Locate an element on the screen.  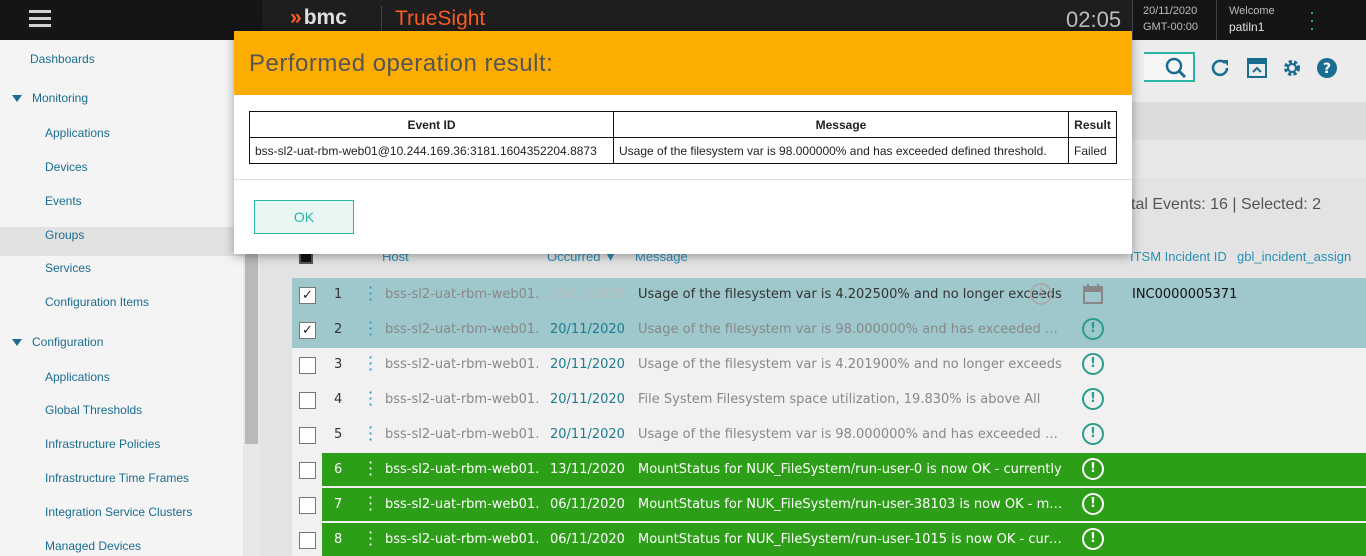
window-icon is located at coordinates (1257, 68).